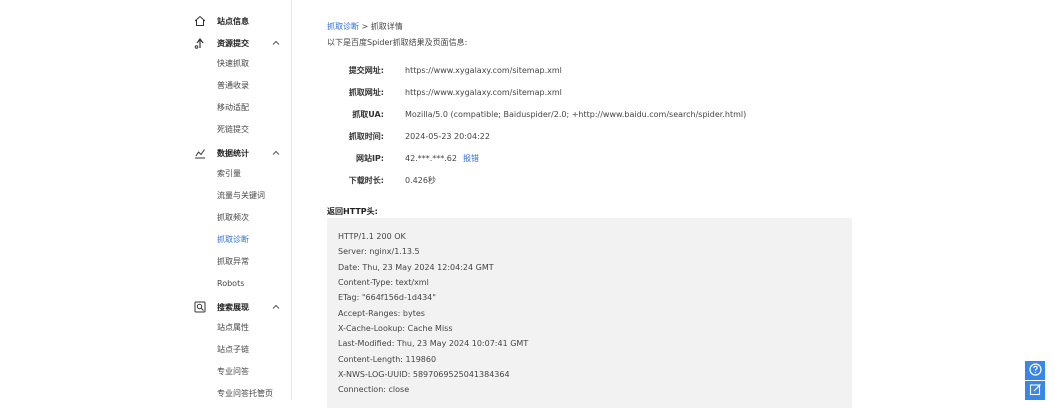 This screenshot has height=408, width=1054. Describe the element at coordinates (233, 43) in the screenshot. I see `sidebar-group-label: 资源提交` at that location.